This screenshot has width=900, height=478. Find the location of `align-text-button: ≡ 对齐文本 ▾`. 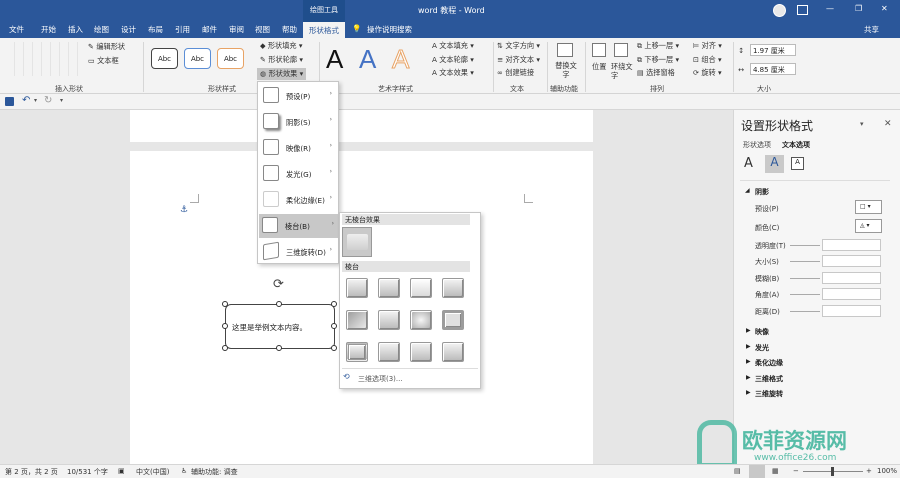

align-text-button: ≡ 对齐文本 ▾ is located at coordinates (518, 60).